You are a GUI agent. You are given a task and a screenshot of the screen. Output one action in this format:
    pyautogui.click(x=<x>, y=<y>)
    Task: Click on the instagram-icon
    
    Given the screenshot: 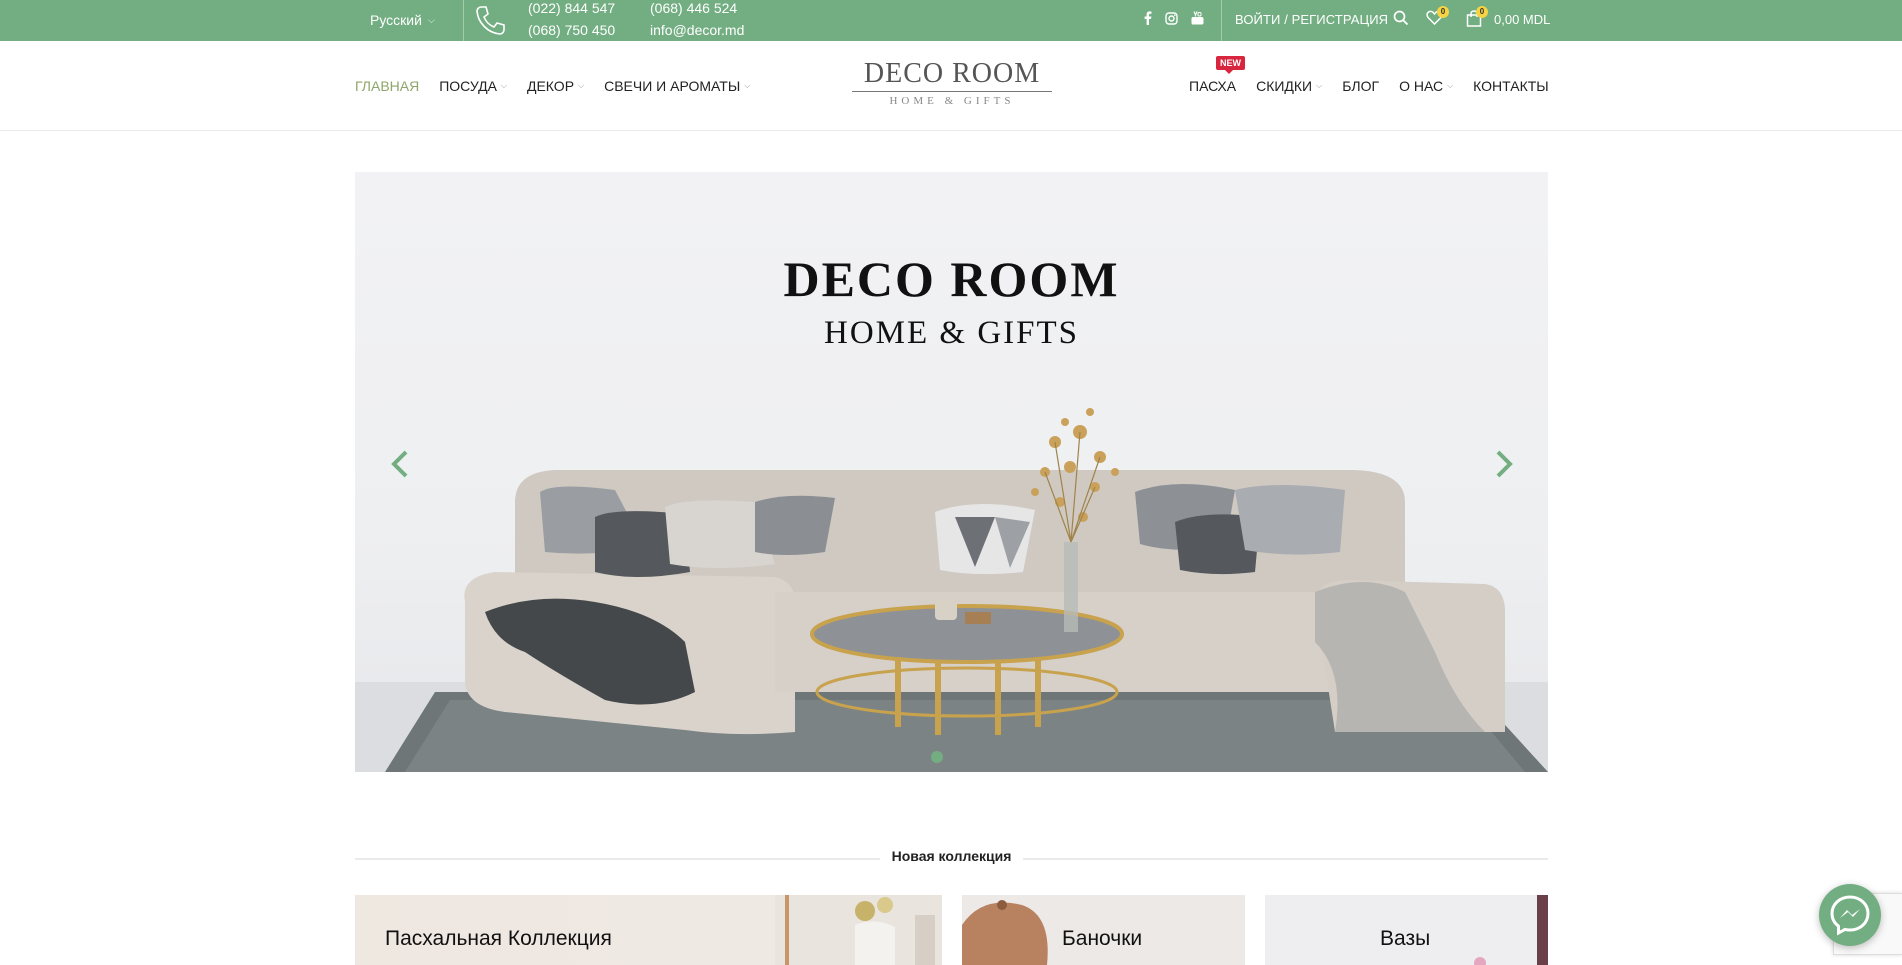 What is the action you would take?
    pyautogui.click(x=1171, y=18)
    